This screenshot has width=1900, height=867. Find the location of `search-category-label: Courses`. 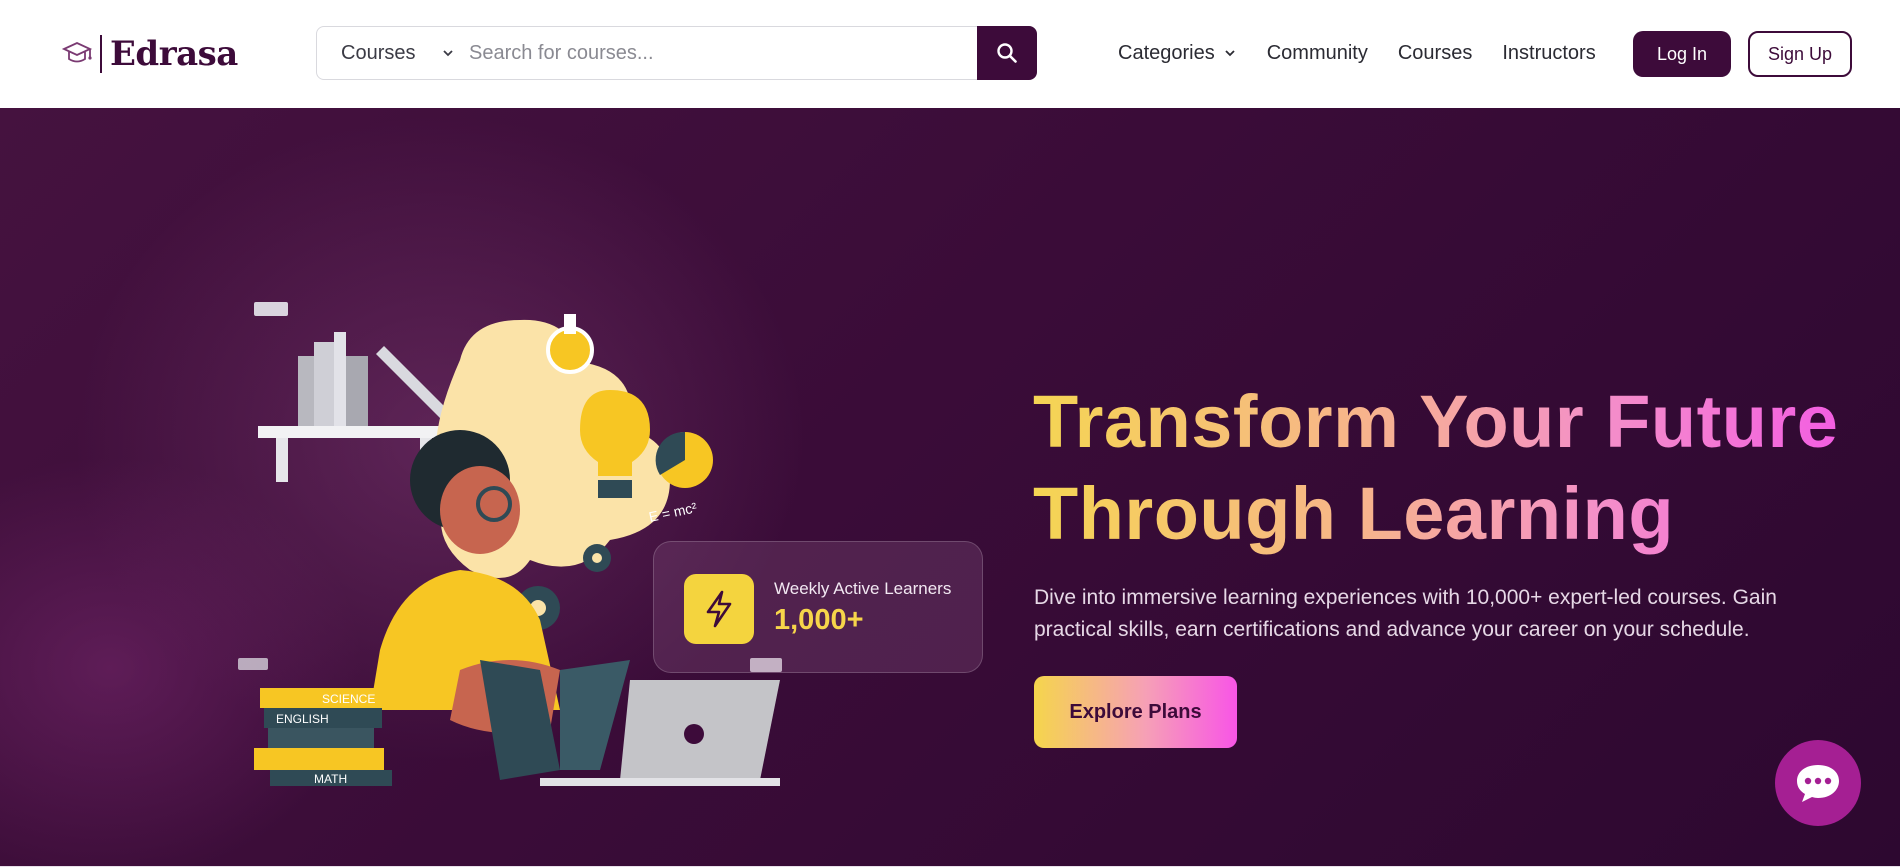

search-category-label: Courses is located at coordinates (378, 52).